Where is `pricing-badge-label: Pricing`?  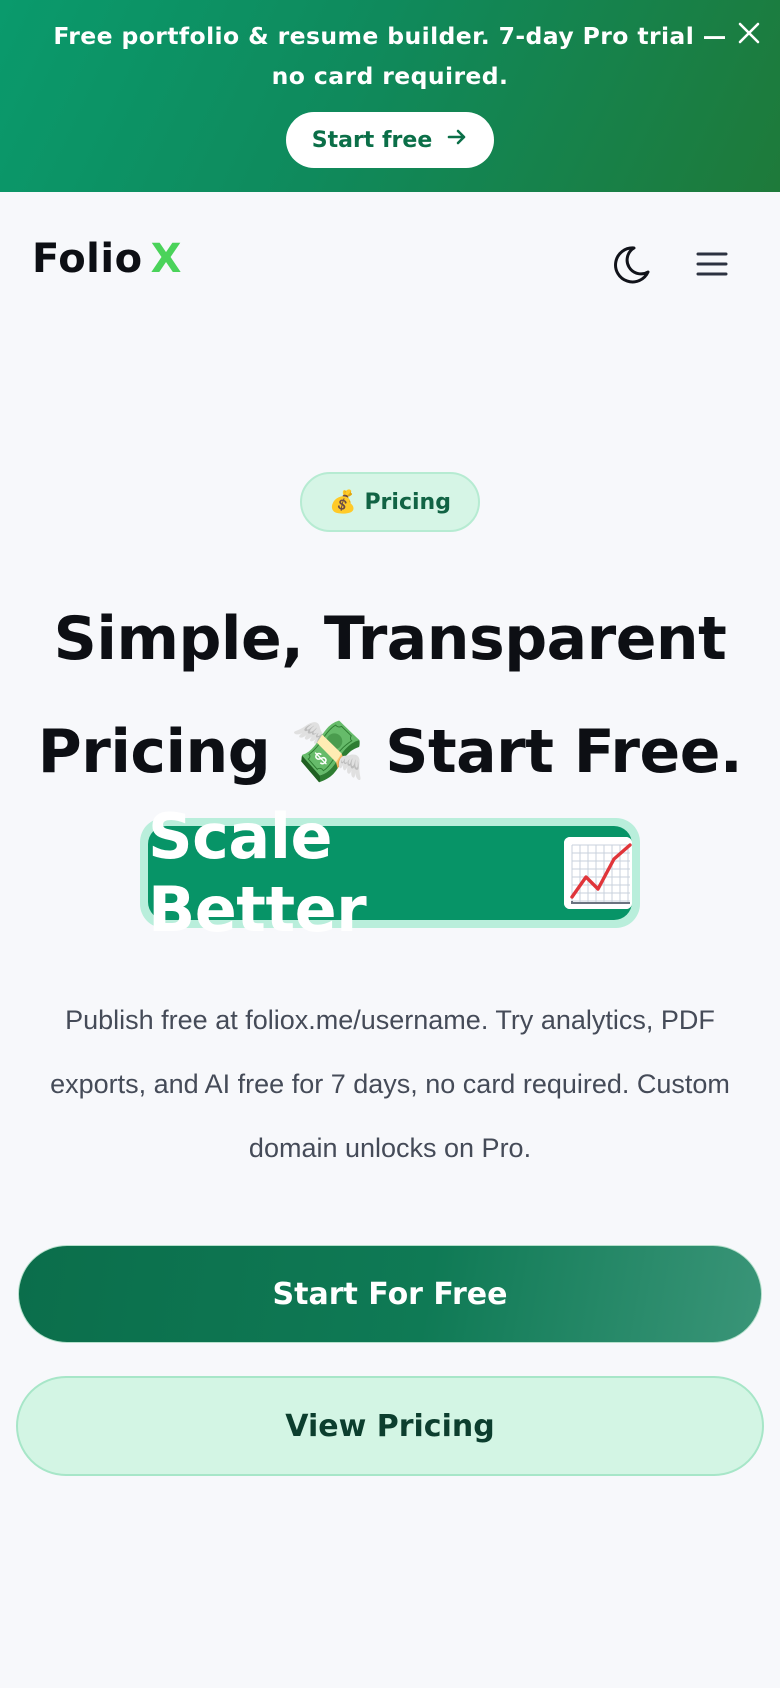
pricing-badge-label: Pricing is located at coordinates (407, 502).